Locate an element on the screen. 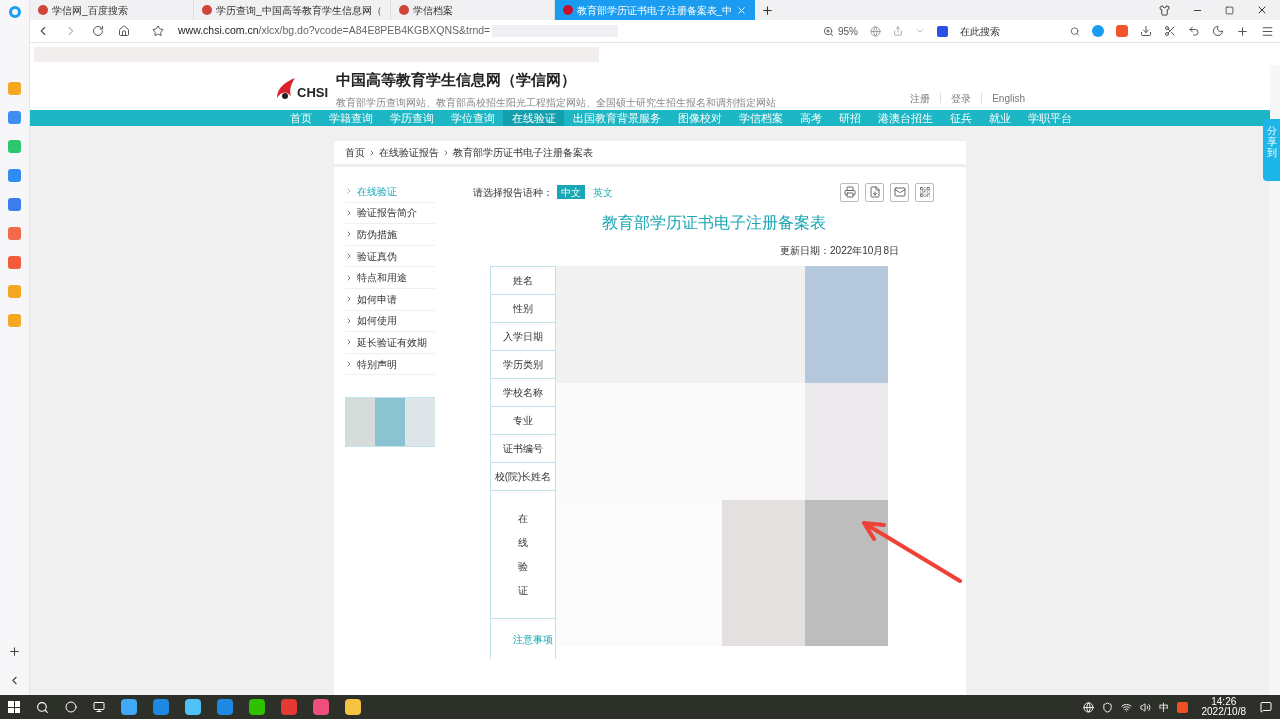  field-label: 学校名称 is located at coordinates (523, 393).